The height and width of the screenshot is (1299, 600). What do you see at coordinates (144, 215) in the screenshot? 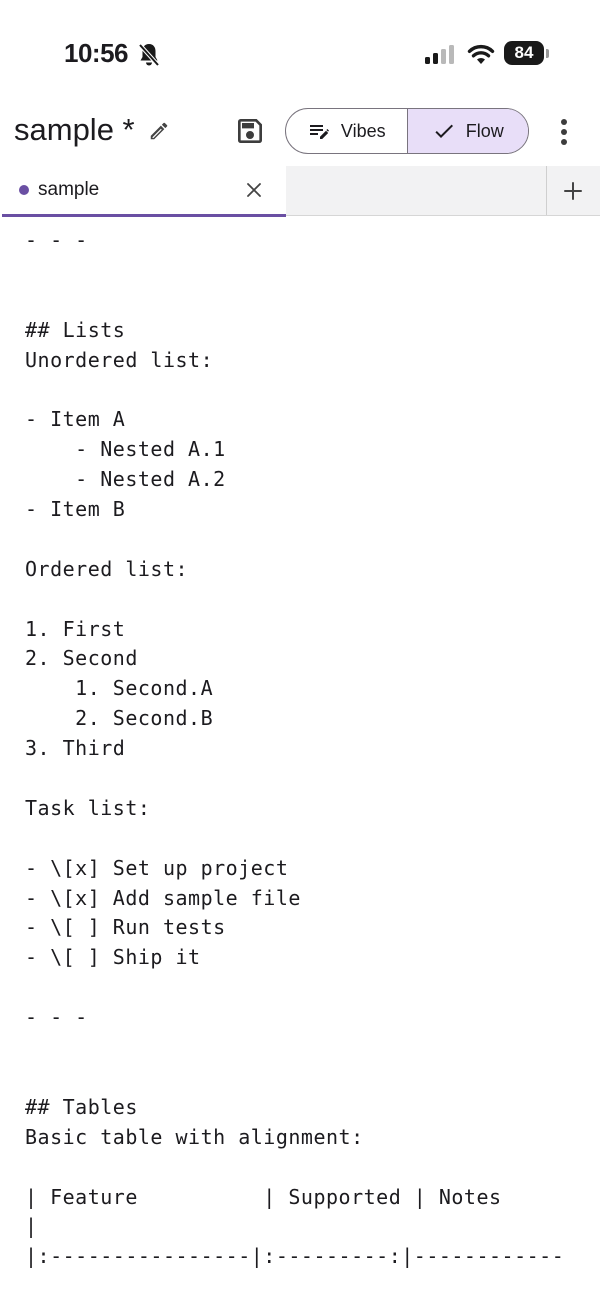
I see `active-tab-indicator` at bounding box center [144, 215].